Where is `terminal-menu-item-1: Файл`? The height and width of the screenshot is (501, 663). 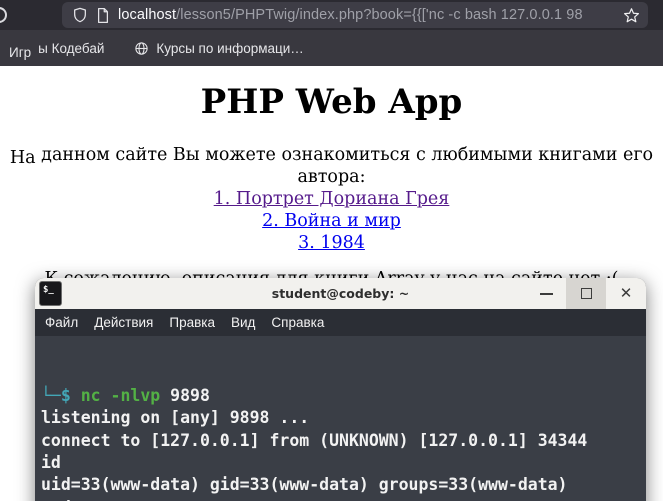 terminal-menu-item-1: Файл is located at coordinates (61, 322).